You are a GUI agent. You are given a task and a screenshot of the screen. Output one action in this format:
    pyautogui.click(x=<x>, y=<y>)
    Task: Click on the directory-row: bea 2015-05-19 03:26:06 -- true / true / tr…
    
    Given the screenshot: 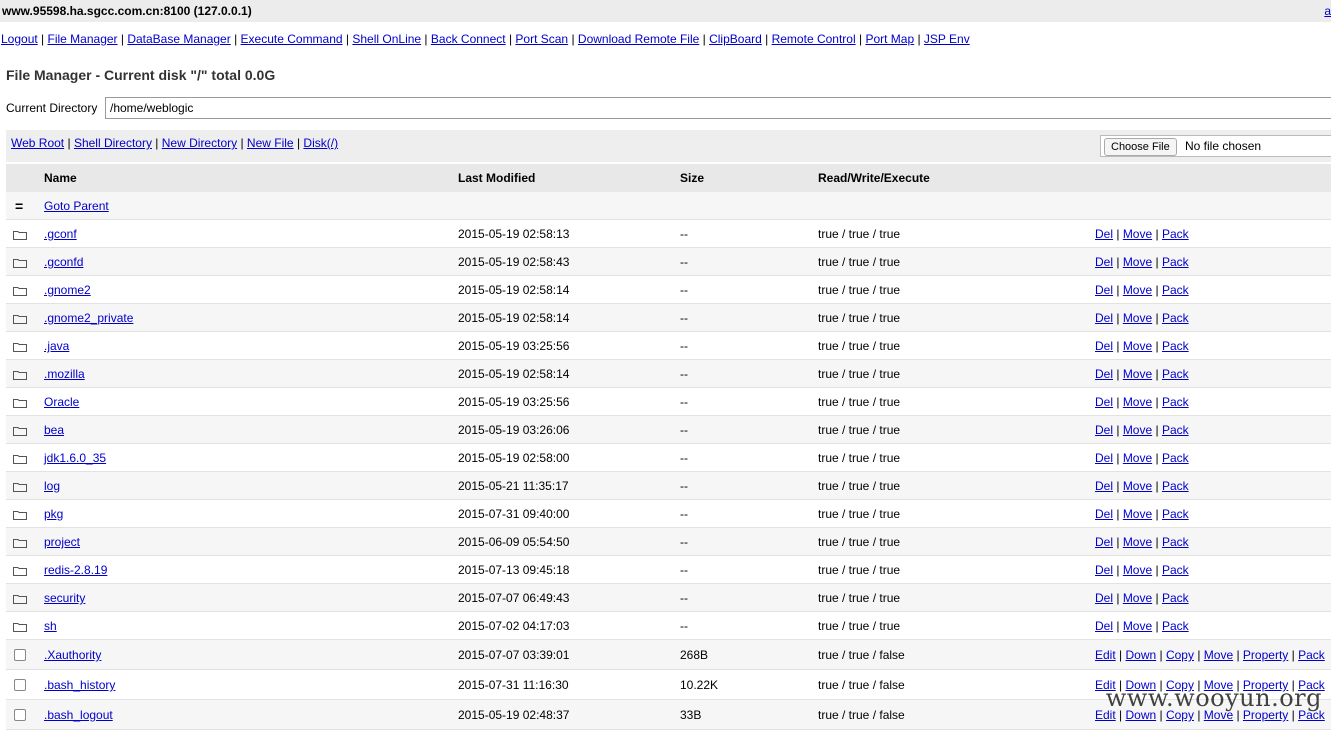 What is the action you would take?
    pyautogui.click(x=668, y=430)
    